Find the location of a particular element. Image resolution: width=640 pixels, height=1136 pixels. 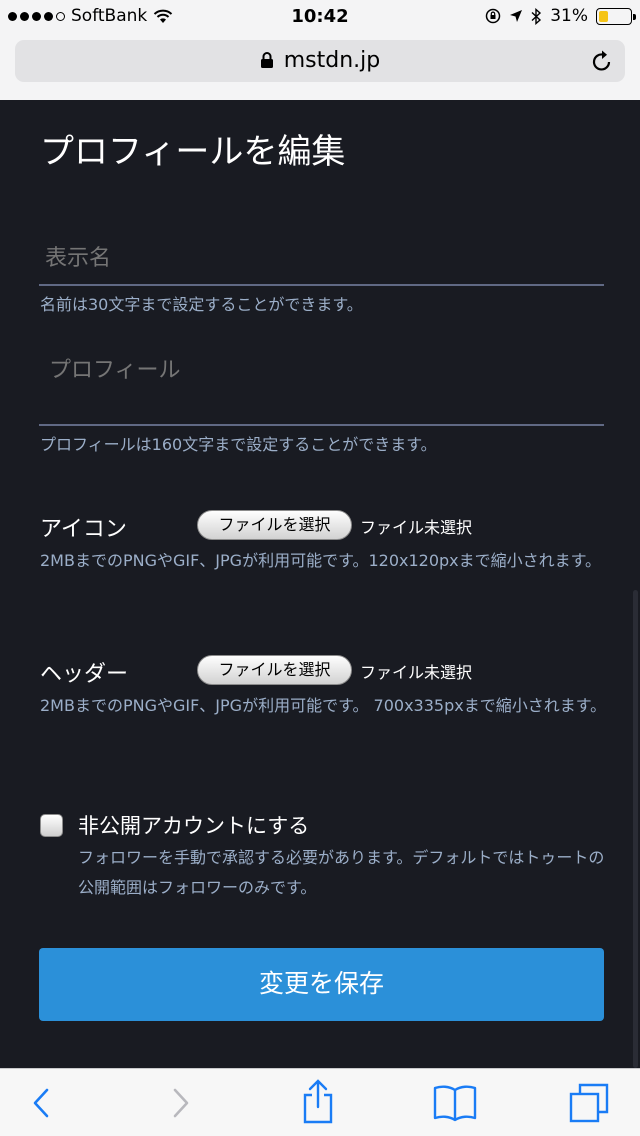

display-name-field is located at coordinates (321, 263).